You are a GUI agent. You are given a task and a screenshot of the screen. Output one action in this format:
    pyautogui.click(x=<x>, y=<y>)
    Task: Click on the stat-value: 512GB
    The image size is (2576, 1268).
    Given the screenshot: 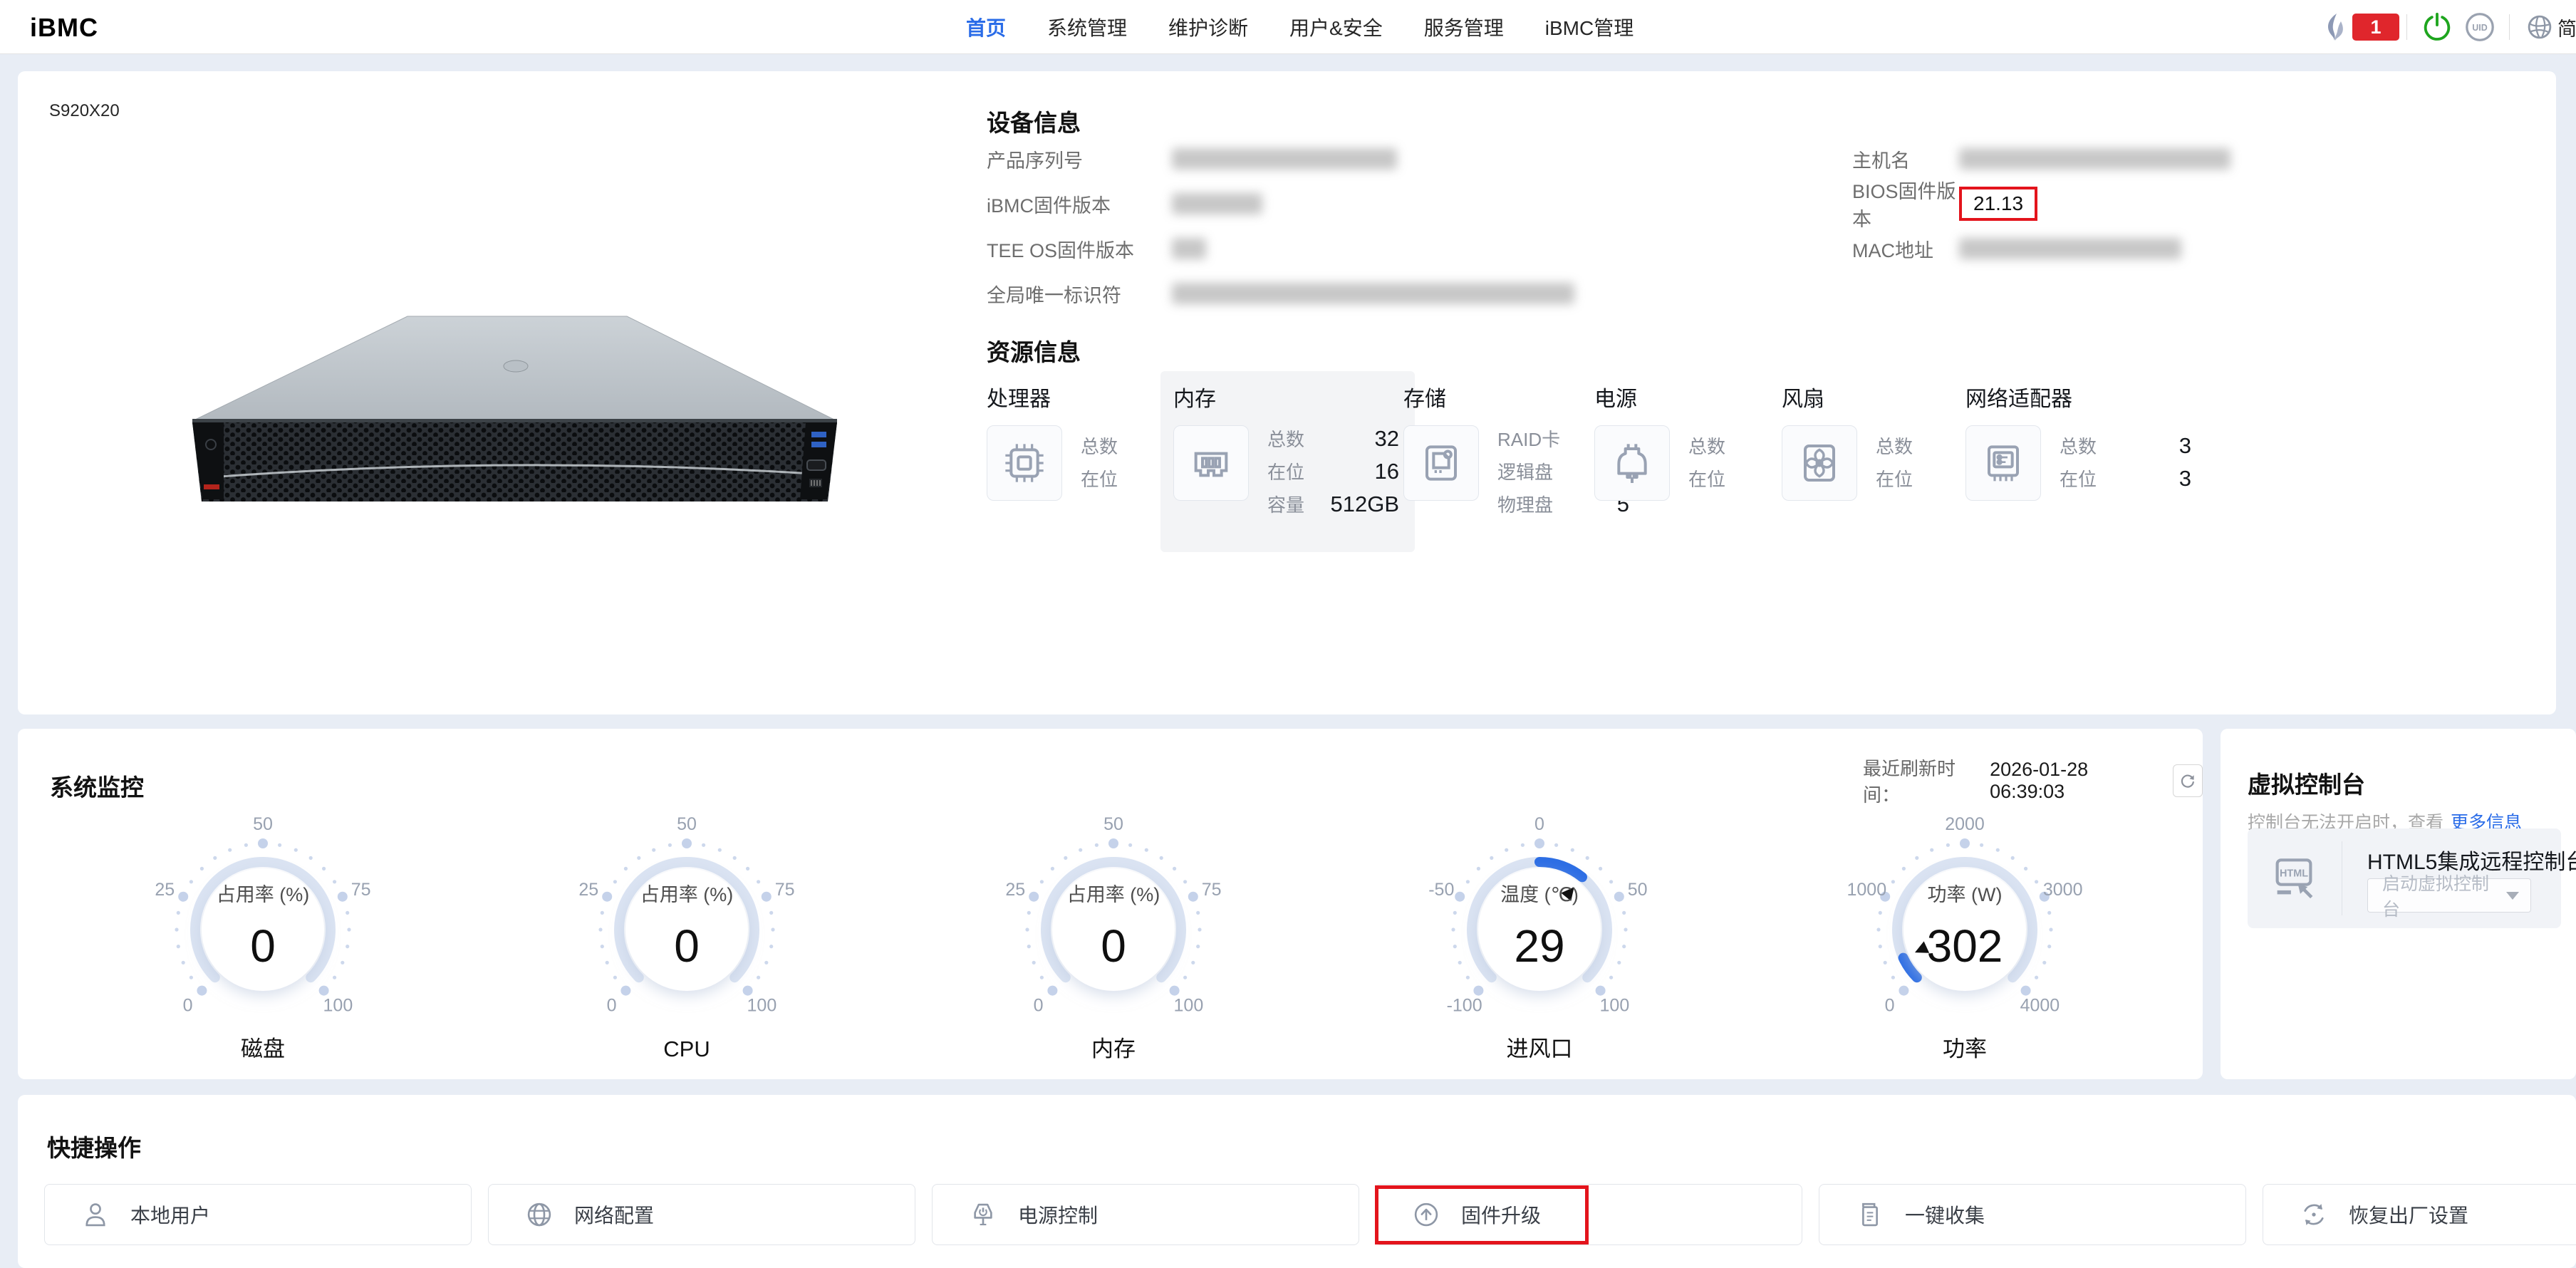 What is the action you would take?
    pyautogui.click(x=1364, y=504)
    